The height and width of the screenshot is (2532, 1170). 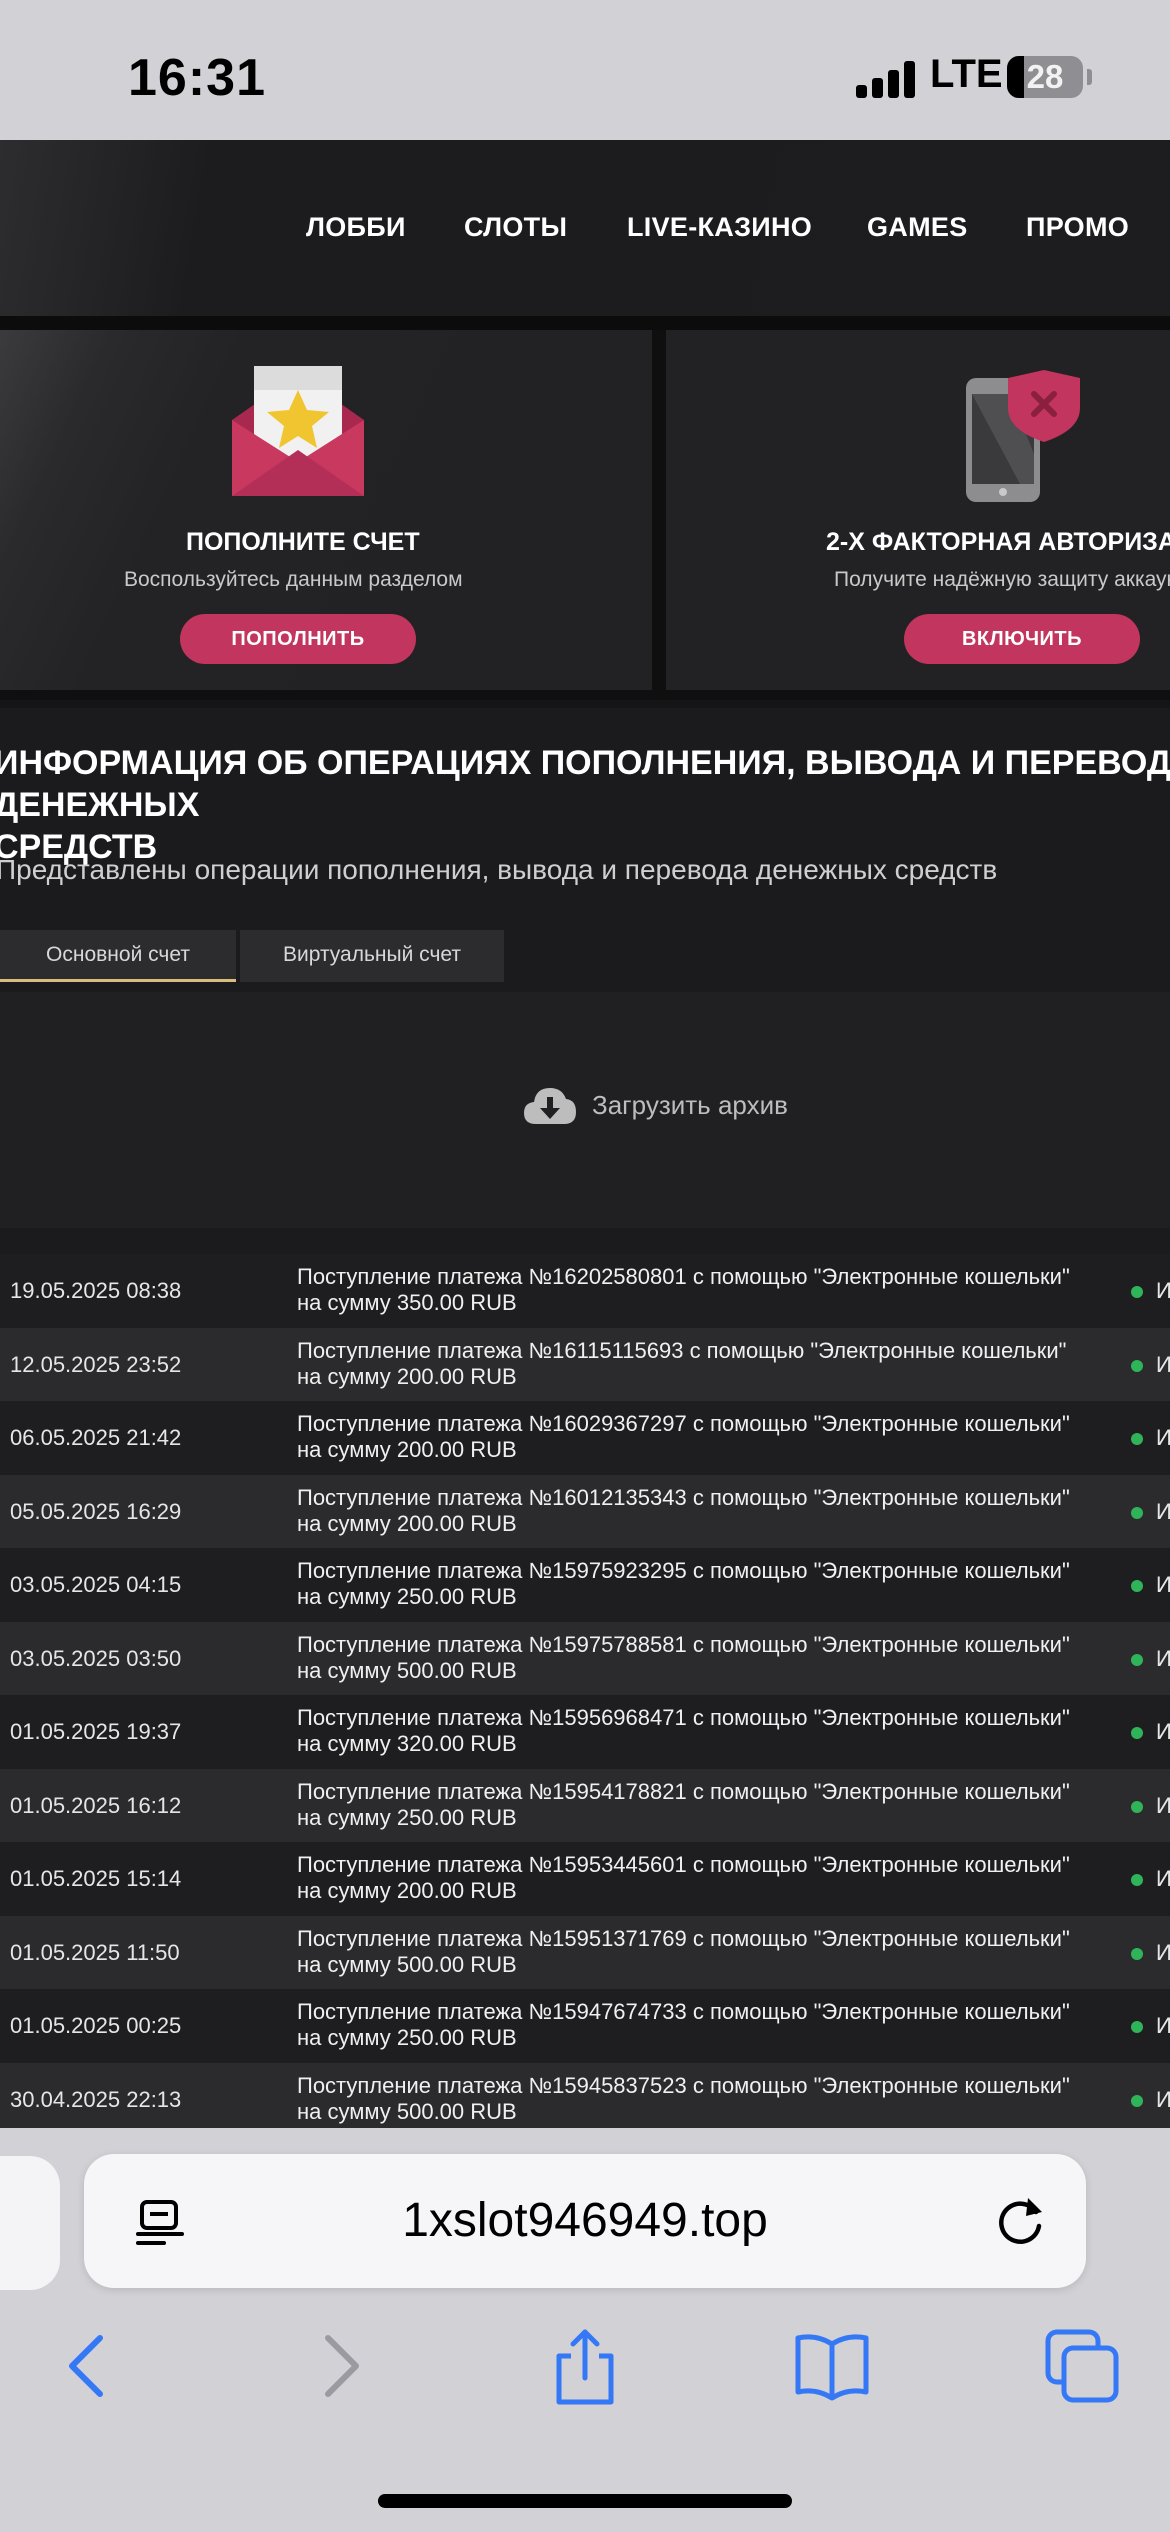 What do you see at coordinates (407, 1743) in the screenshot?
I see `tx-amount-line: на сумму 320.00 RUB` at bounding box center [407, 1743].